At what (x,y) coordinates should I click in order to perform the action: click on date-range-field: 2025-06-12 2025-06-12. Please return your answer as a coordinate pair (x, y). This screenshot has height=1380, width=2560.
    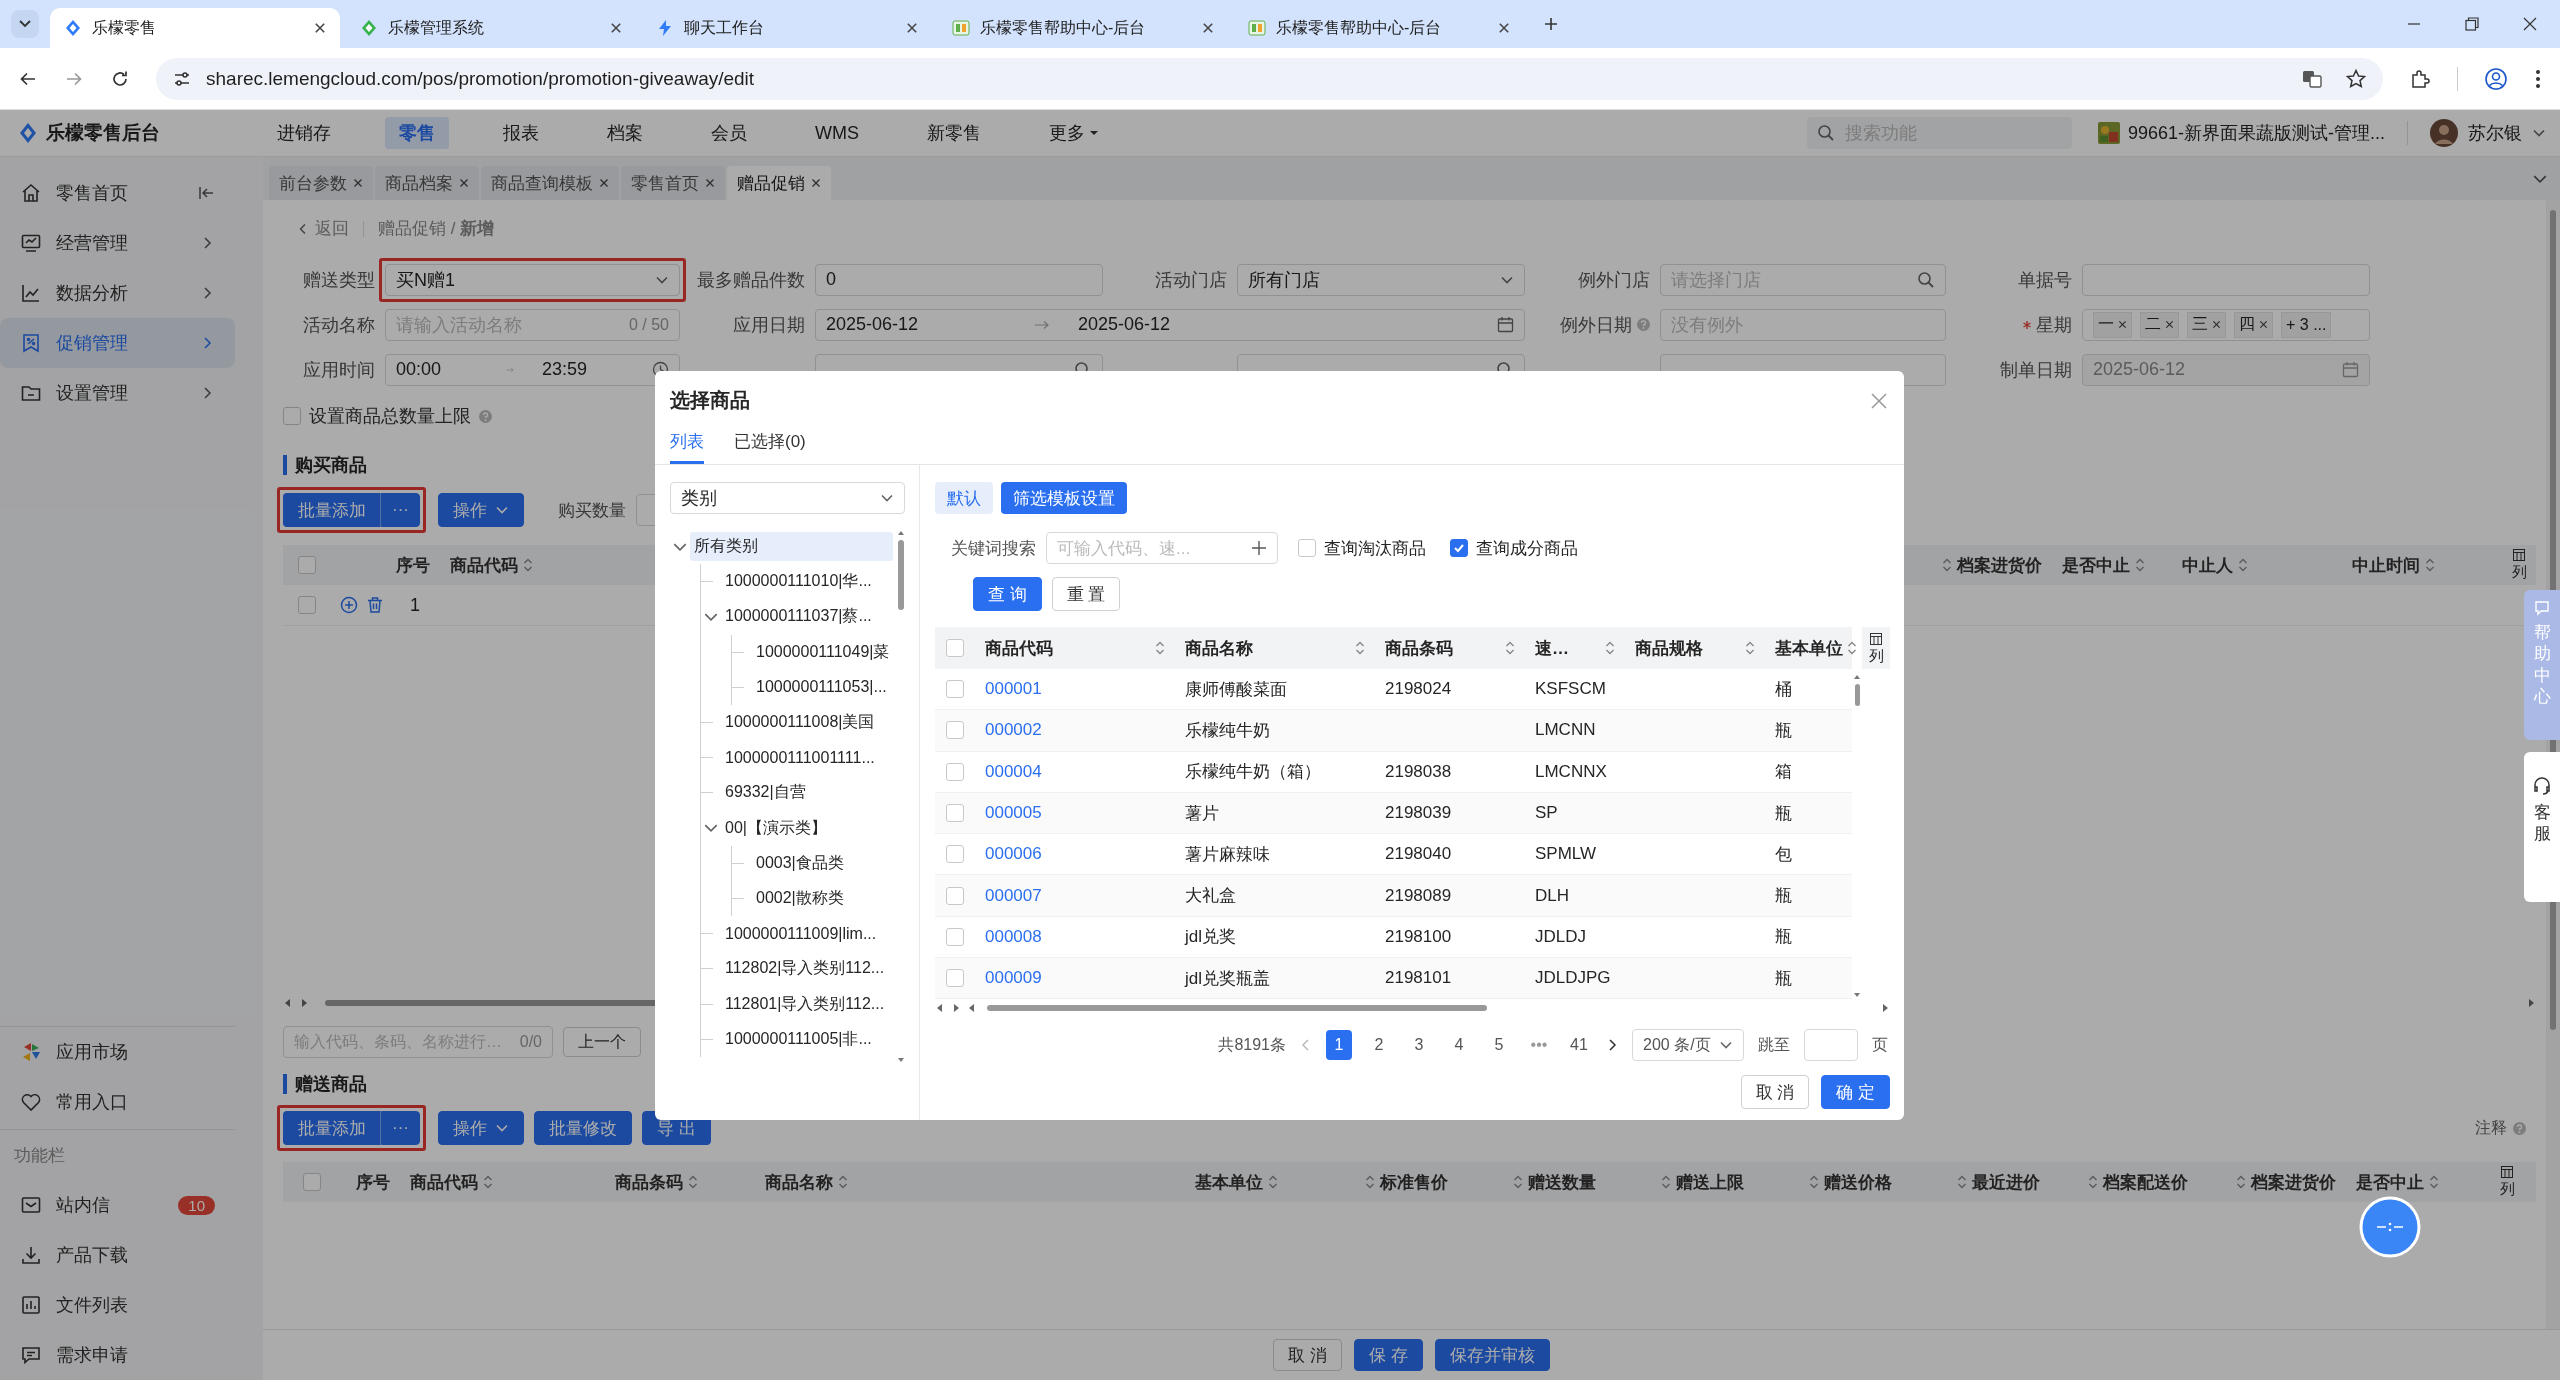
    Looking at the image, I should click on (1170, 324).